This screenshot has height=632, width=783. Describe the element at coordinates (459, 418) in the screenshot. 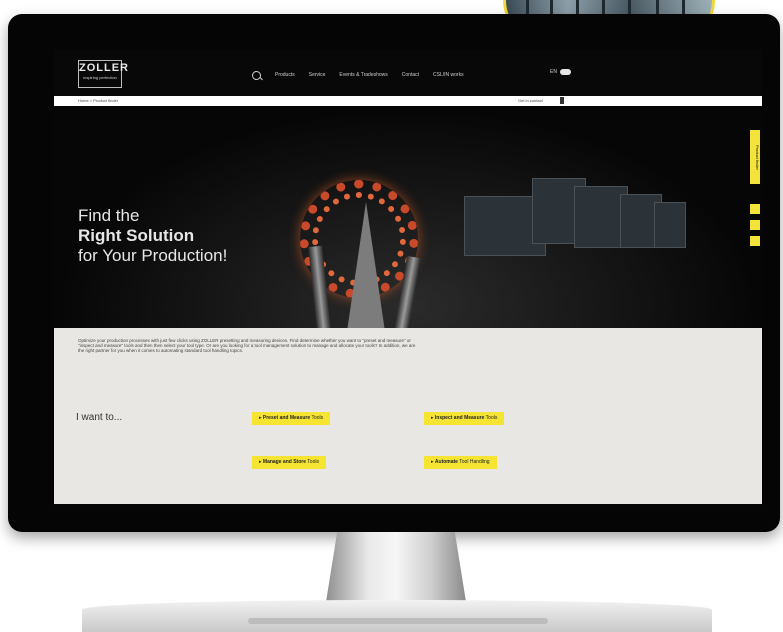

I see `button-bold-label: Inspect and Measure` at that location.